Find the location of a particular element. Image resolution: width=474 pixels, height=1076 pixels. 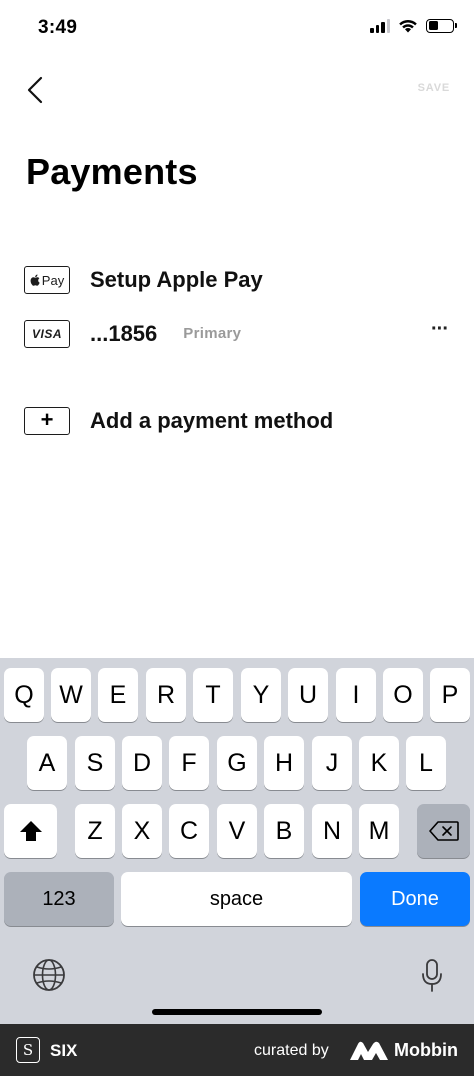

backspace-icon is located at coordinates (443, 831).